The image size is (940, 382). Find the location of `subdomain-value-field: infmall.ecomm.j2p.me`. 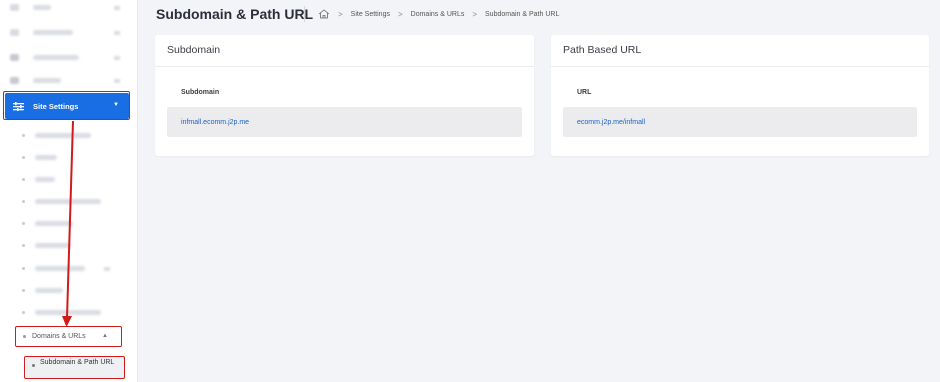

subdomain-value-field: infmall.ecomm.j2p.me is located at coordinates (344, 122).